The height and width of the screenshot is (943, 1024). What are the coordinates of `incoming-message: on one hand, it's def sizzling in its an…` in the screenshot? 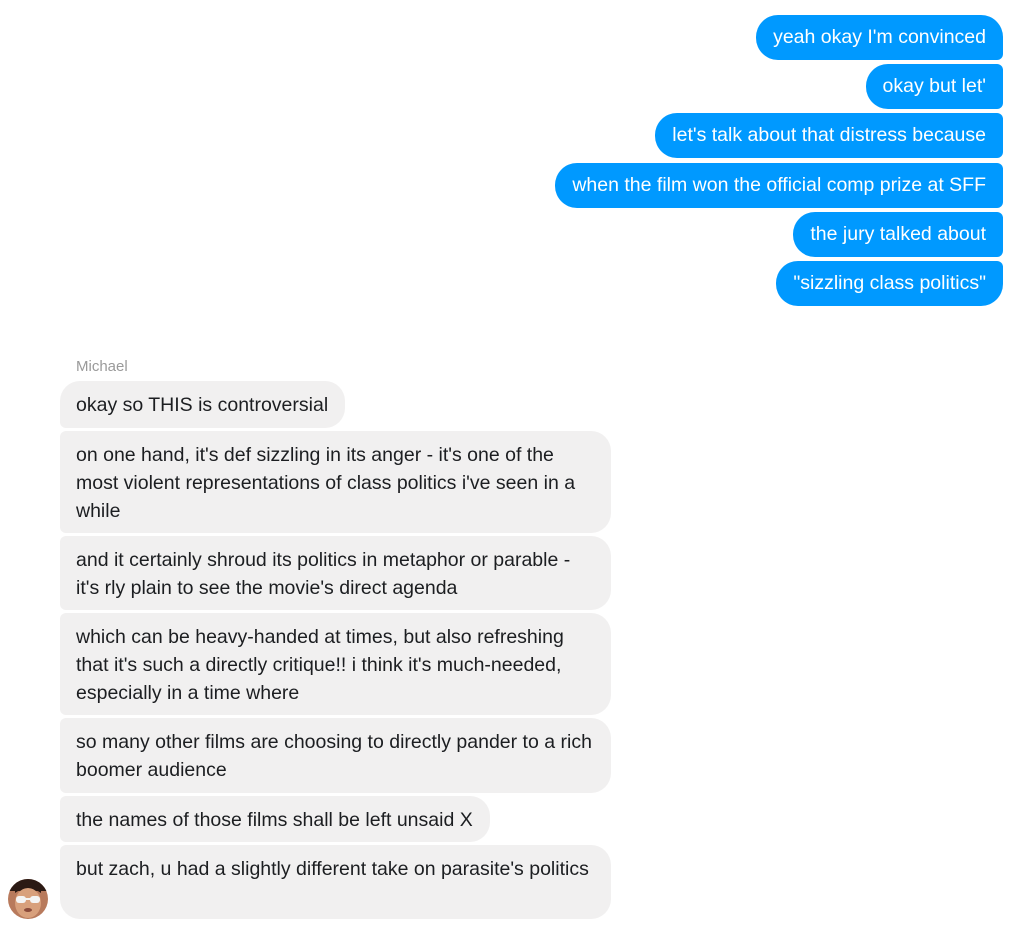 It's located at (335, 482).